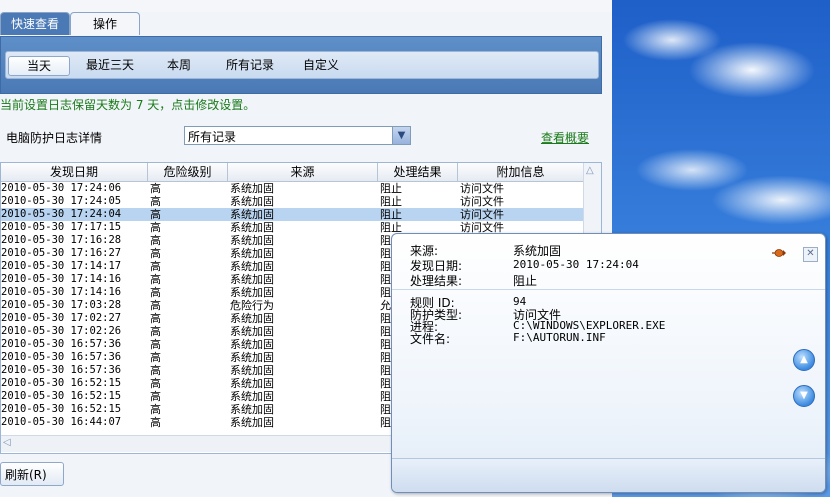 The width and height of the screenshot is (830, 497). I want to click on popup-footer, so click(608, 475).